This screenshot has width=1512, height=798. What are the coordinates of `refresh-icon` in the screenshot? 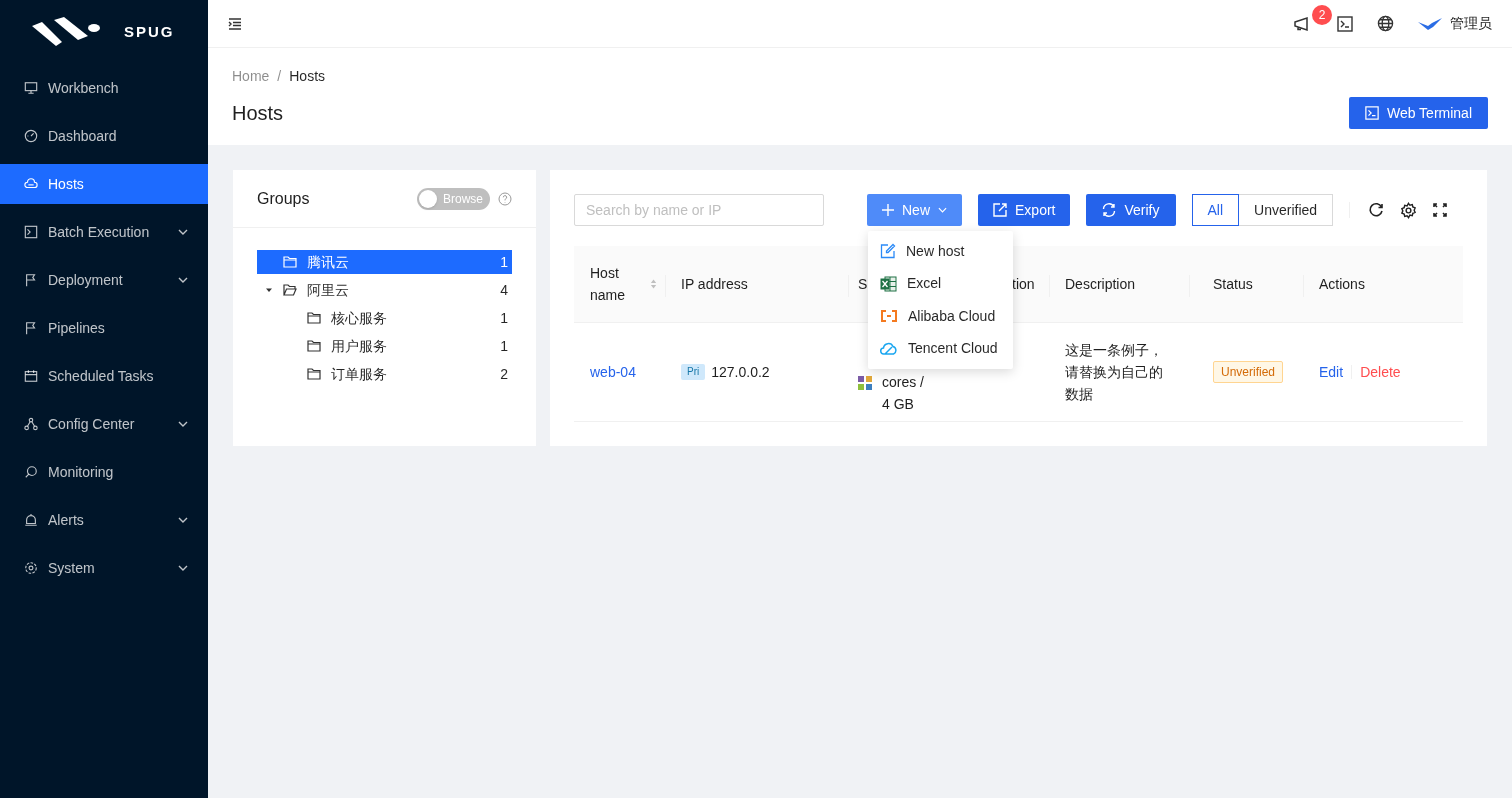 It's located at (1376, 210).